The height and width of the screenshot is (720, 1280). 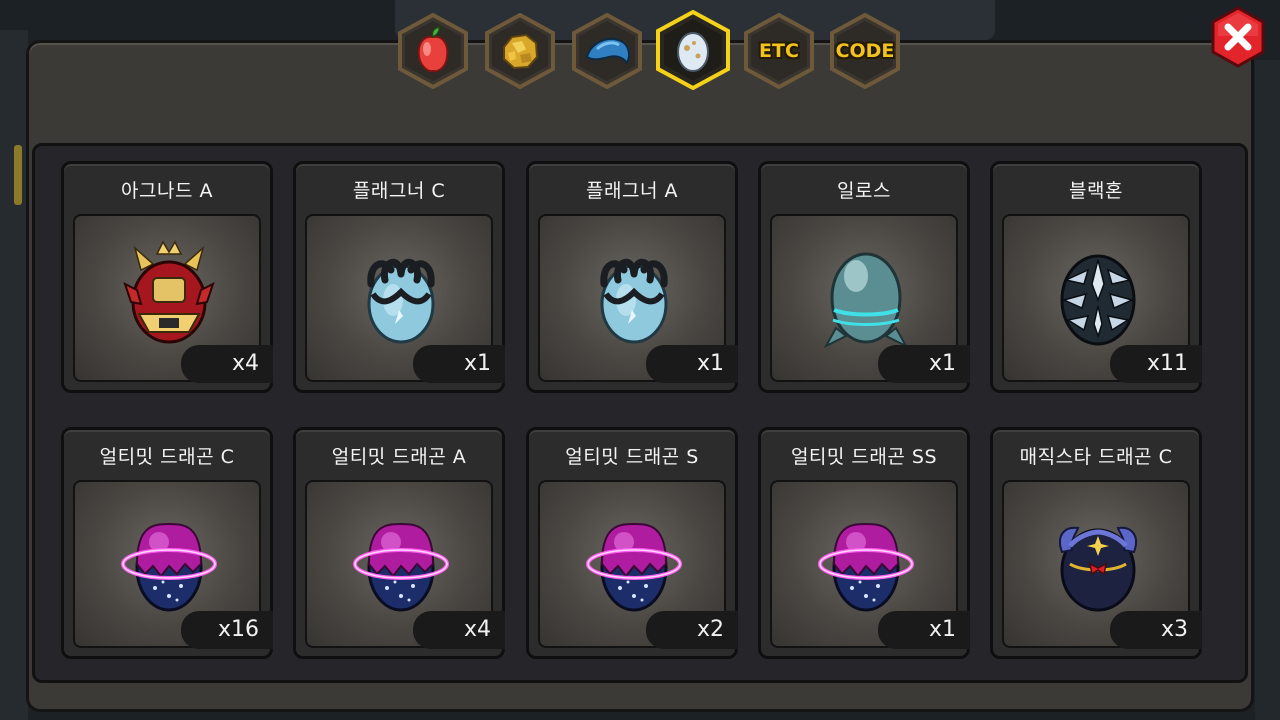 I want to click on agnad-egg-icon, so click(x=169, y=292).